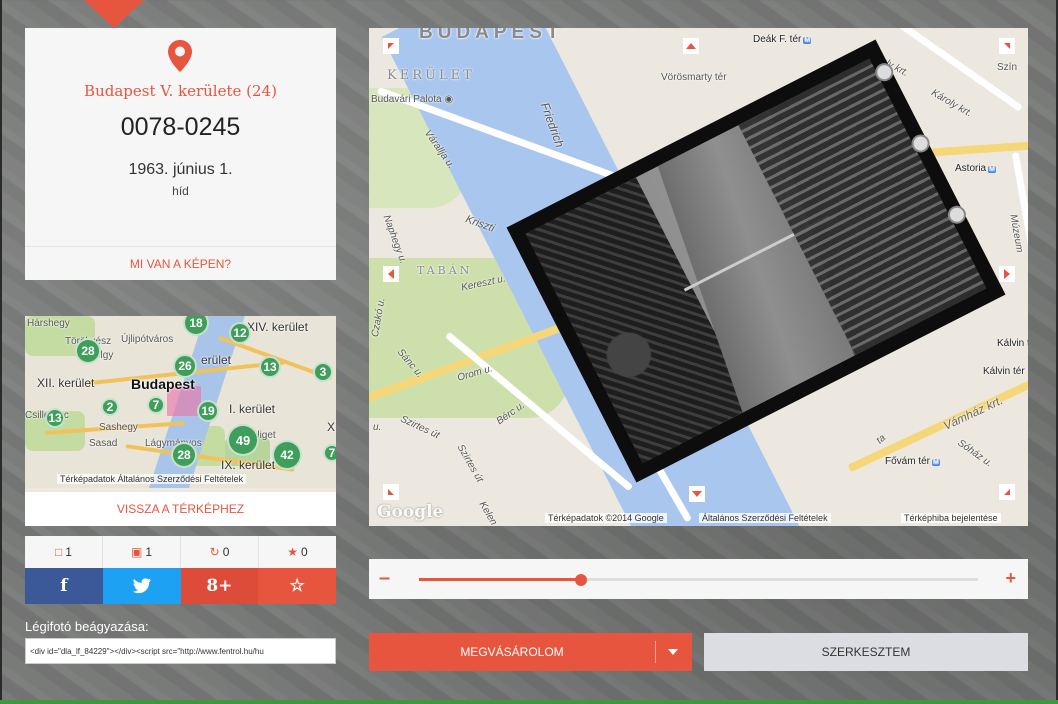  I want to click on shares-count: 0, so click(226, 552).